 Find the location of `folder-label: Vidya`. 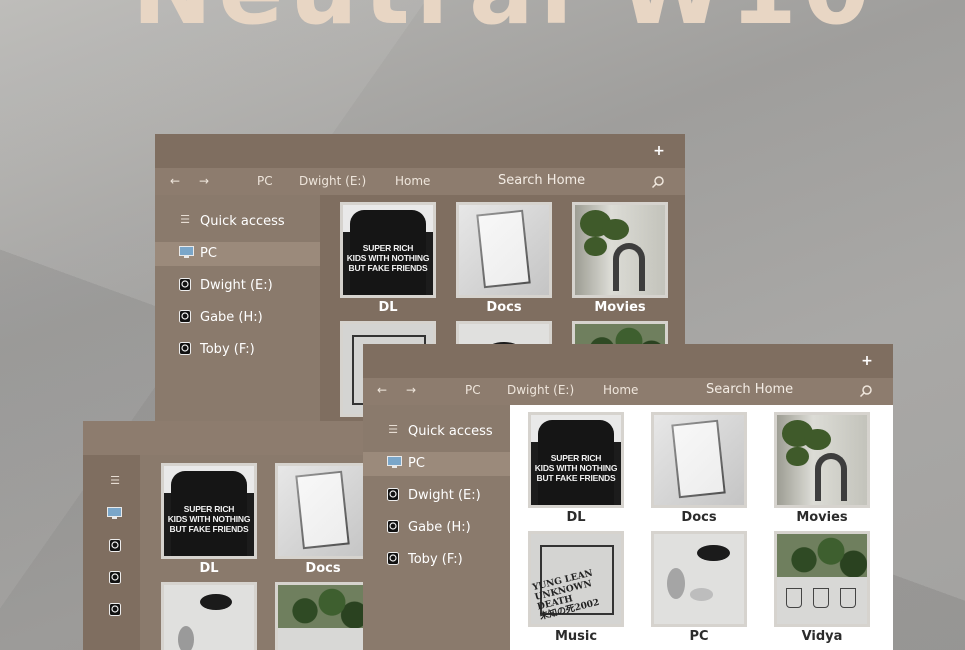

folder-label: Vidya is located at coordinates (822, 636).